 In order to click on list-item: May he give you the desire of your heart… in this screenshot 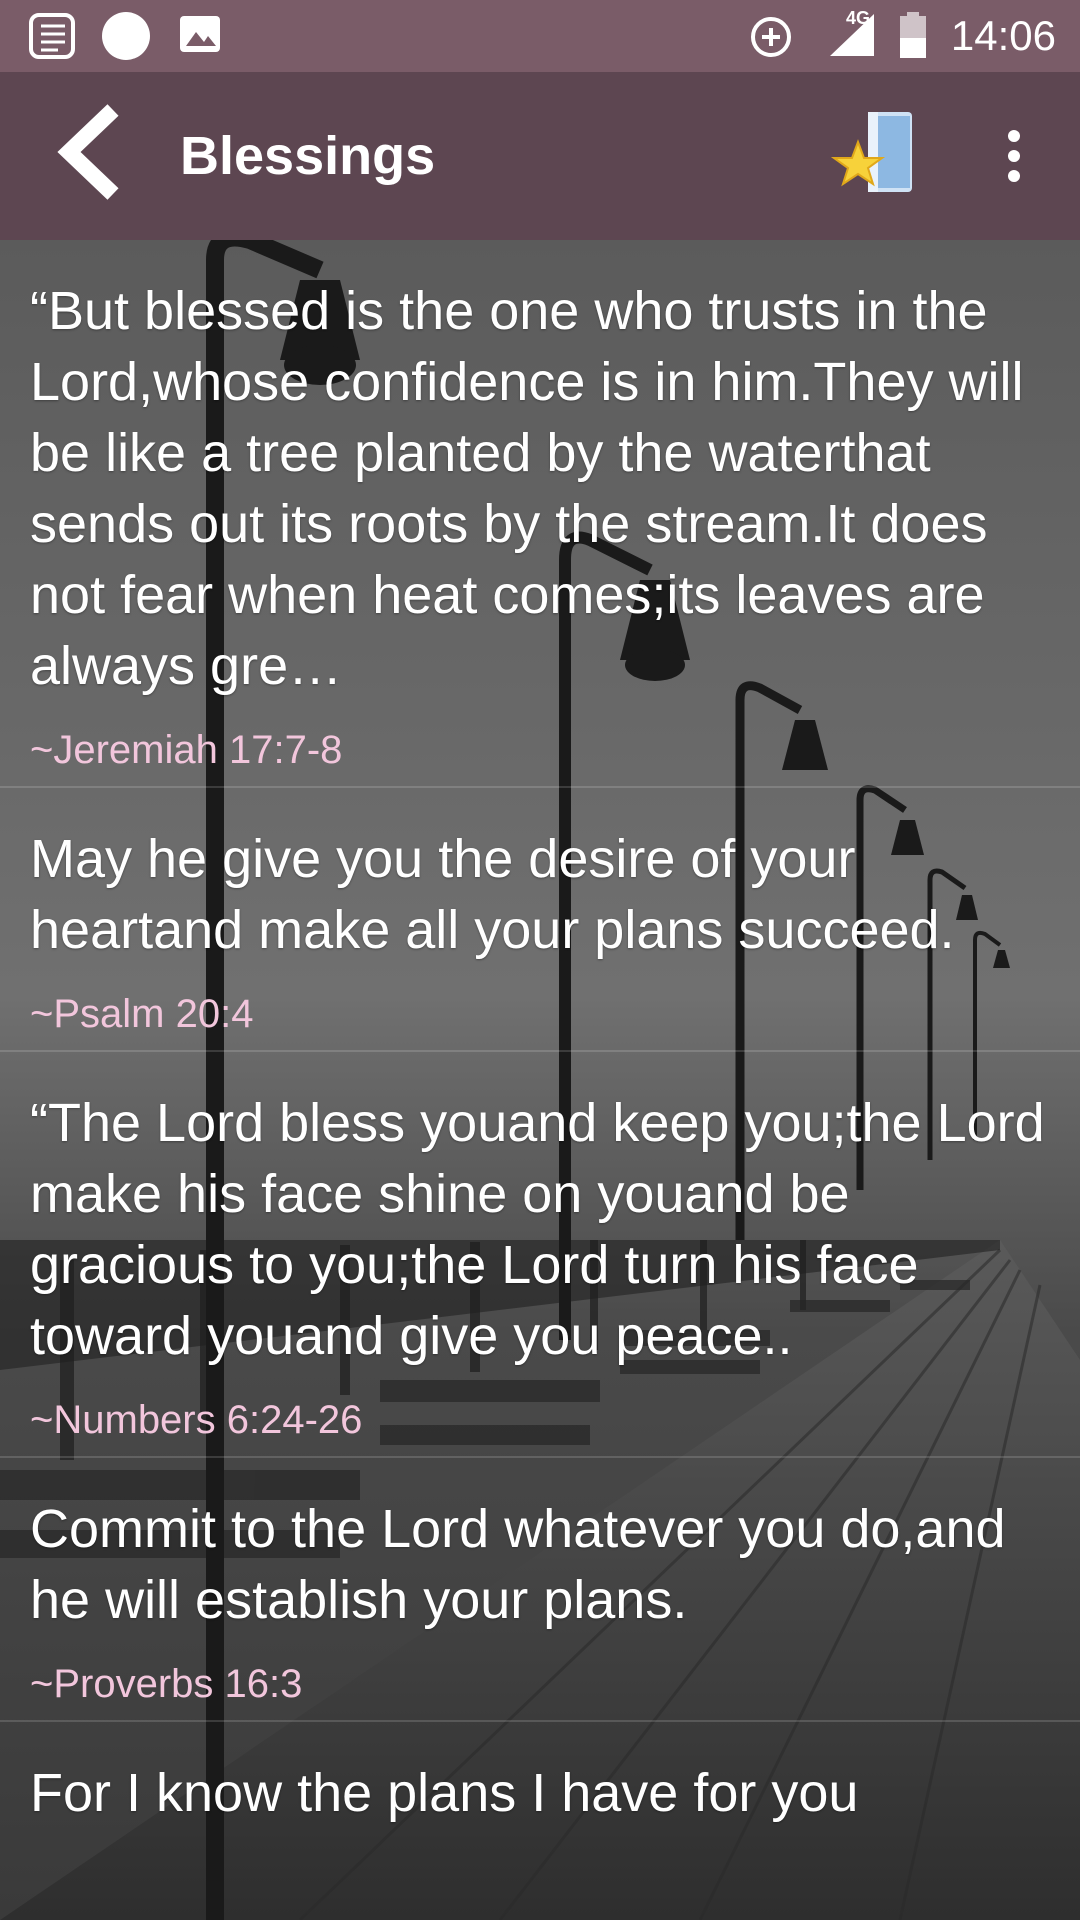, I will do `click(540, 920)`.